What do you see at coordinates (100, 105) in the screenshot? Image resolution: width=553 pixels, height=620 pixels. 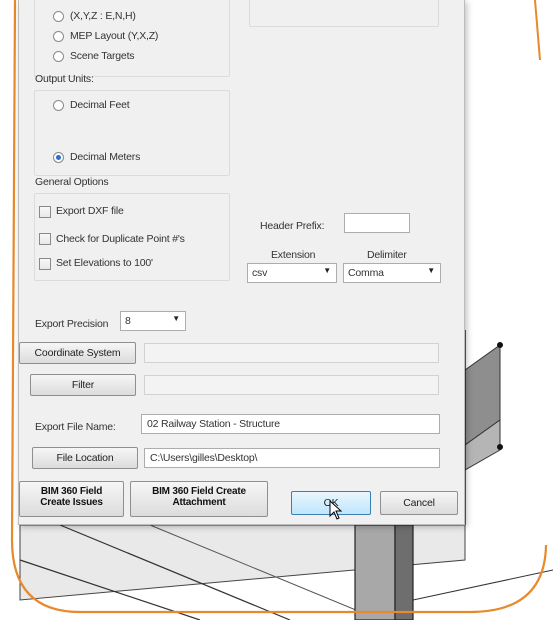 I see `radio-decimal-feet-label: Decimal Feet` at bounding box center [100, 105].